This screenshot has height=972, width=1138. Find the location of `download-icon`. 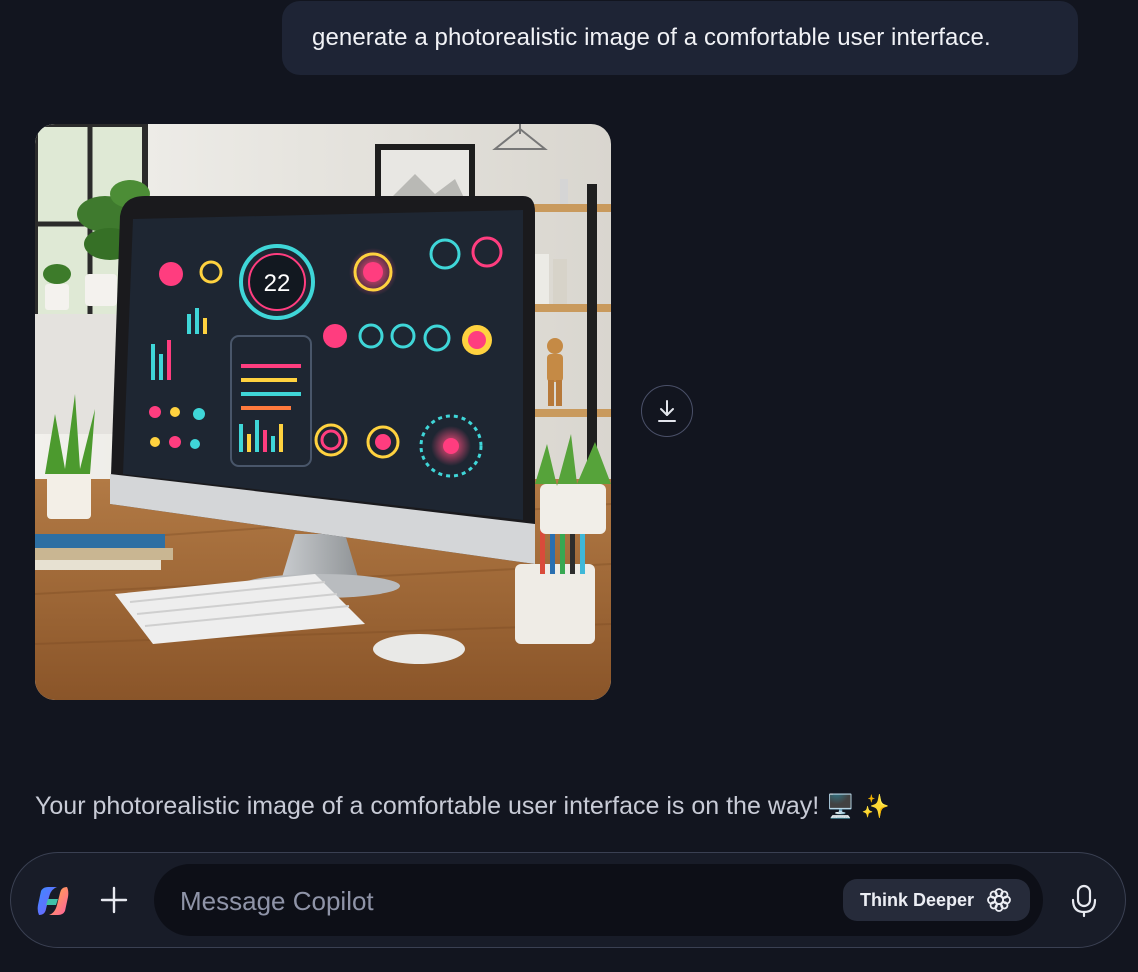

download-icon is located at coordinates (667, 411).